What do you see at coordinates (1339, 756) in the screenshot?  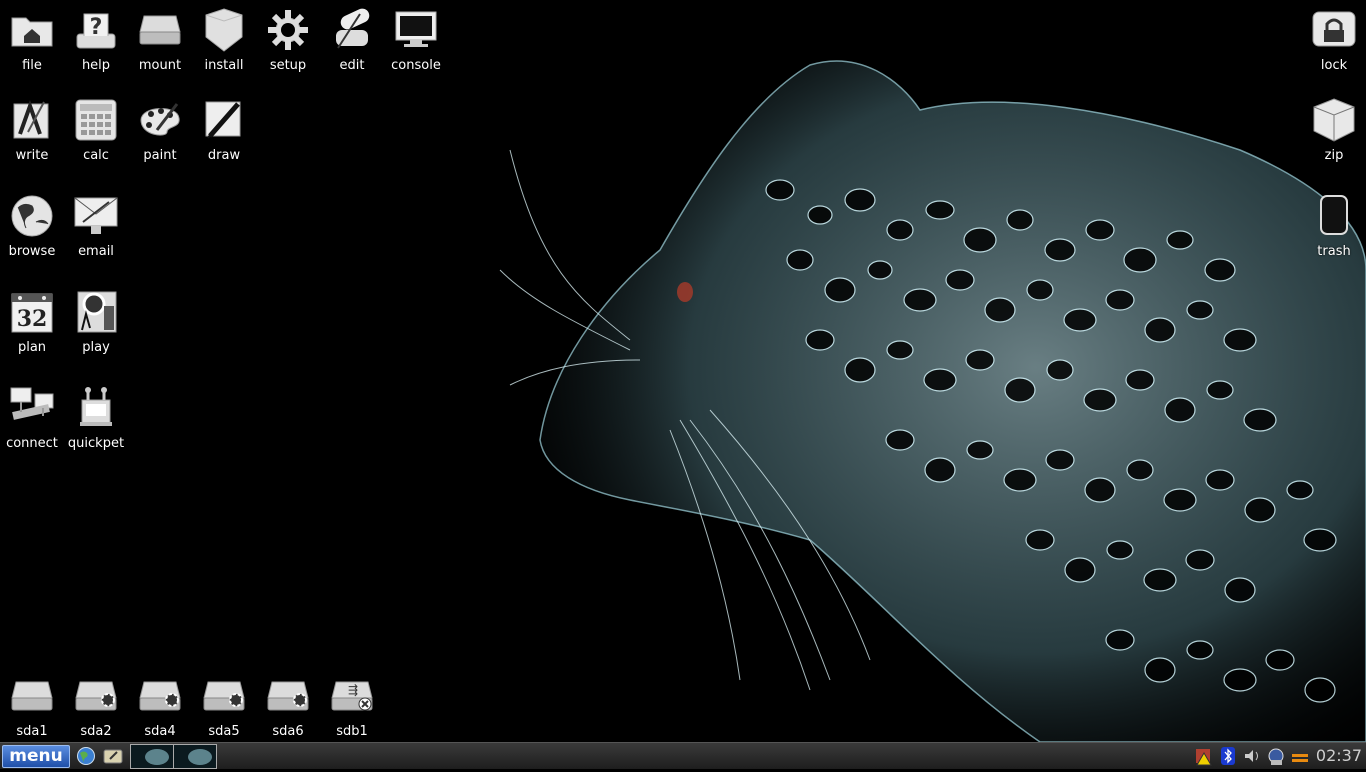 I see `clock: 02:37` at bounding box center [1339, 756].